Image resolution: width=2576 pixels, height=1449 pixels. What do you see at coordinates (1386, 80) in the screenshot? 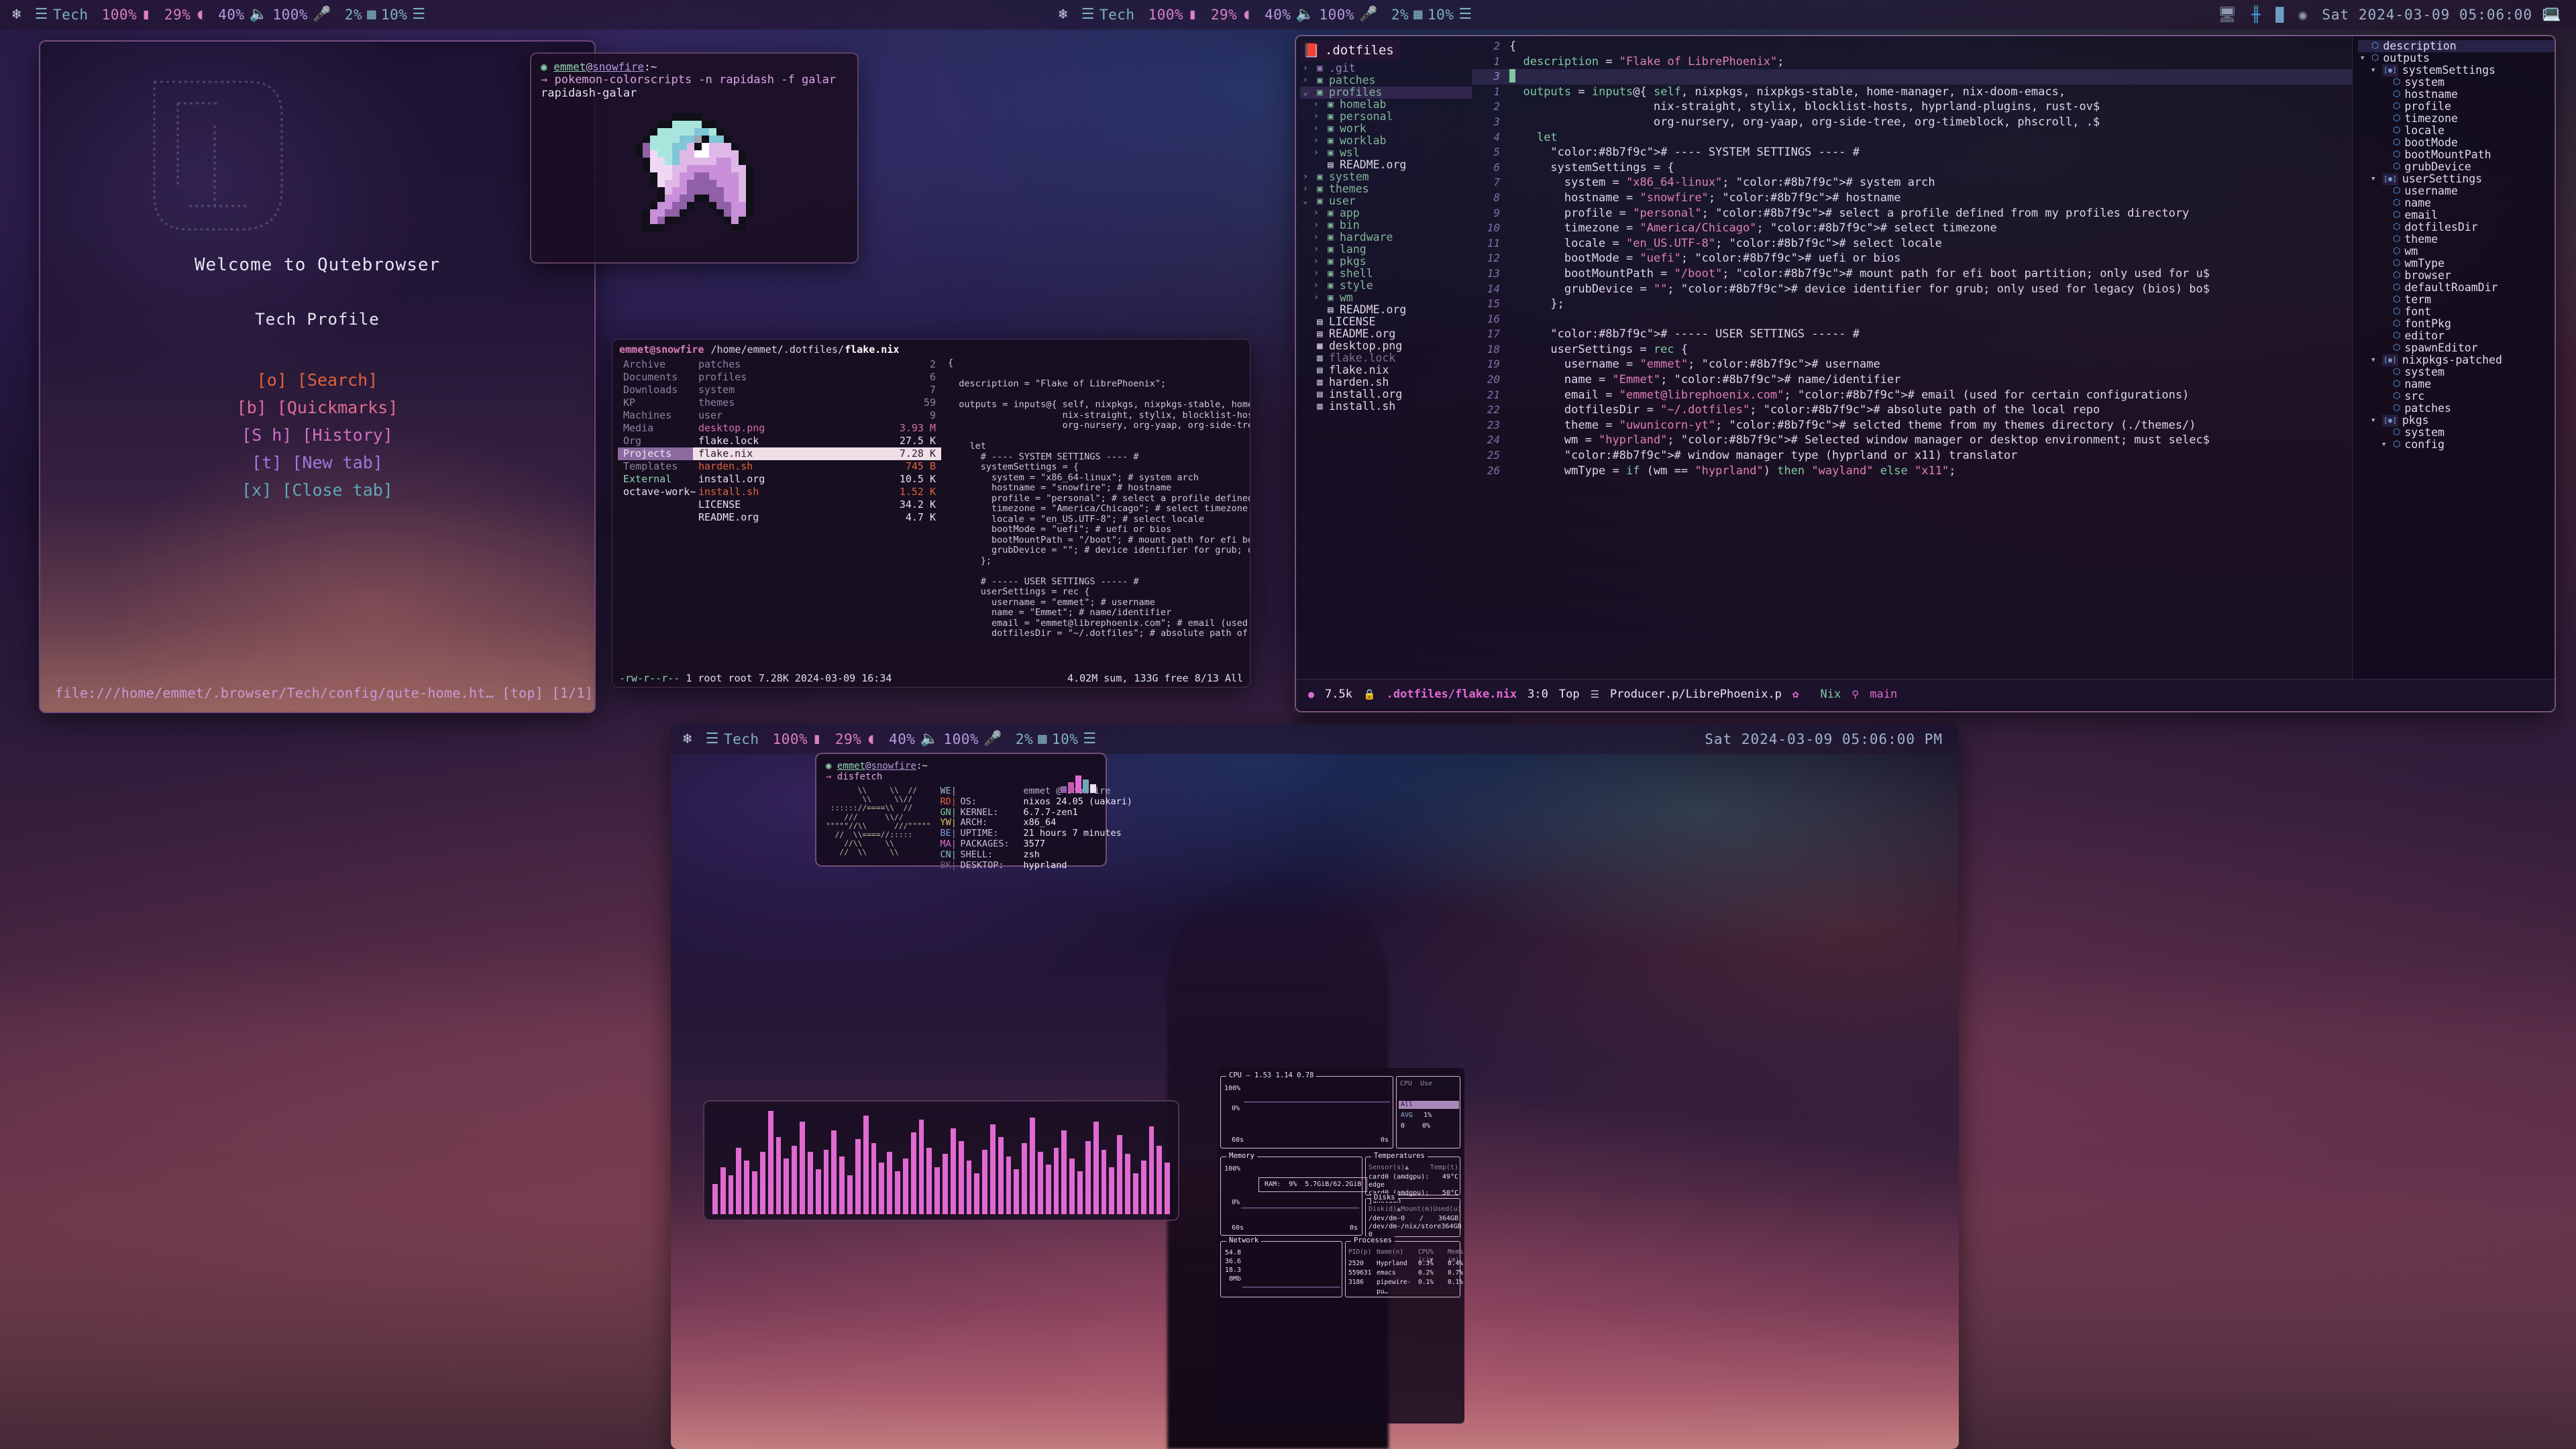
I see `tree-item-patches: › ▣ patches` at bounding box center [1386, 80].